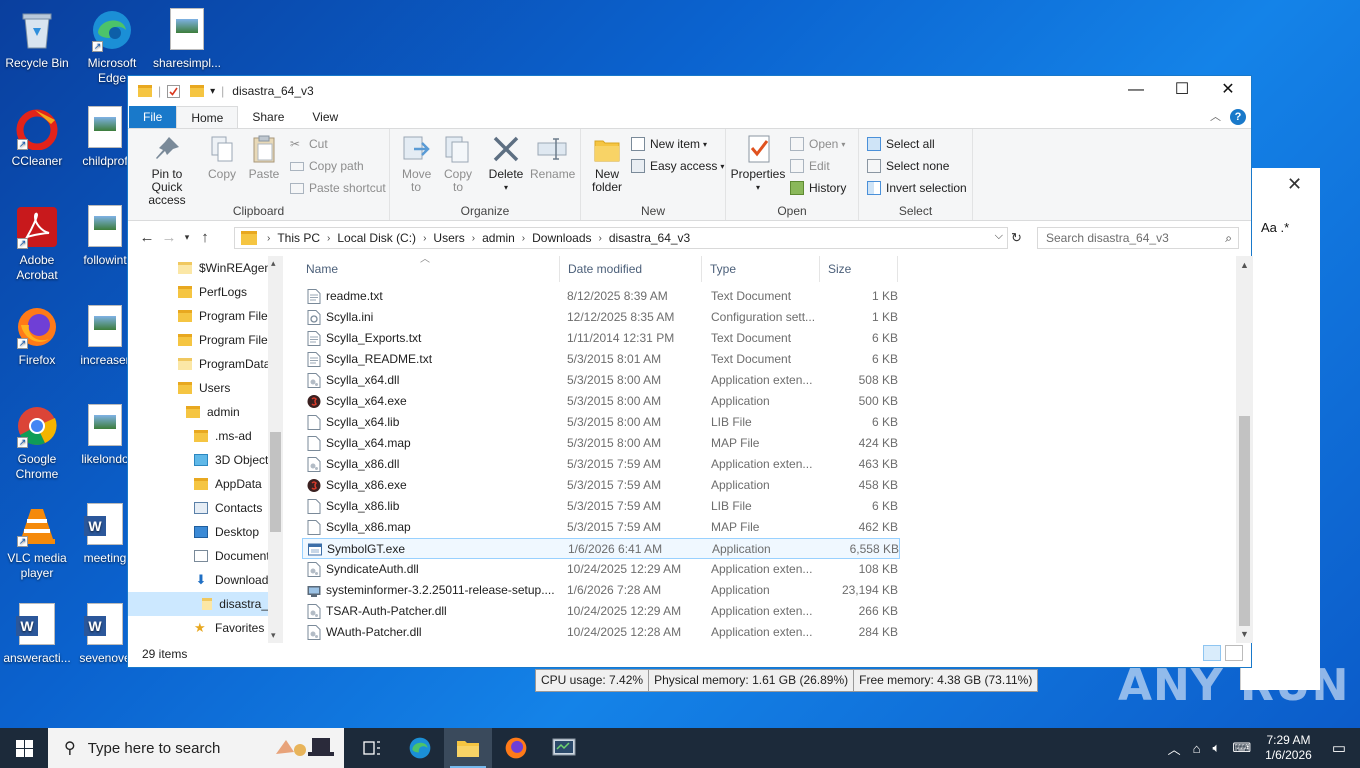  I want to click on nav-item-admin: admin, so click(213, 412).